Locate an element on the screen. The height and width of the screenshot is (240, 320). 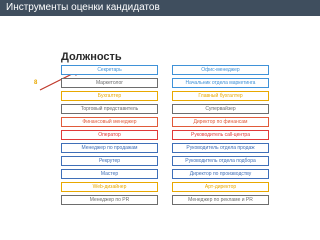
position-button: Секретарь is located at coordinates (109, 70).